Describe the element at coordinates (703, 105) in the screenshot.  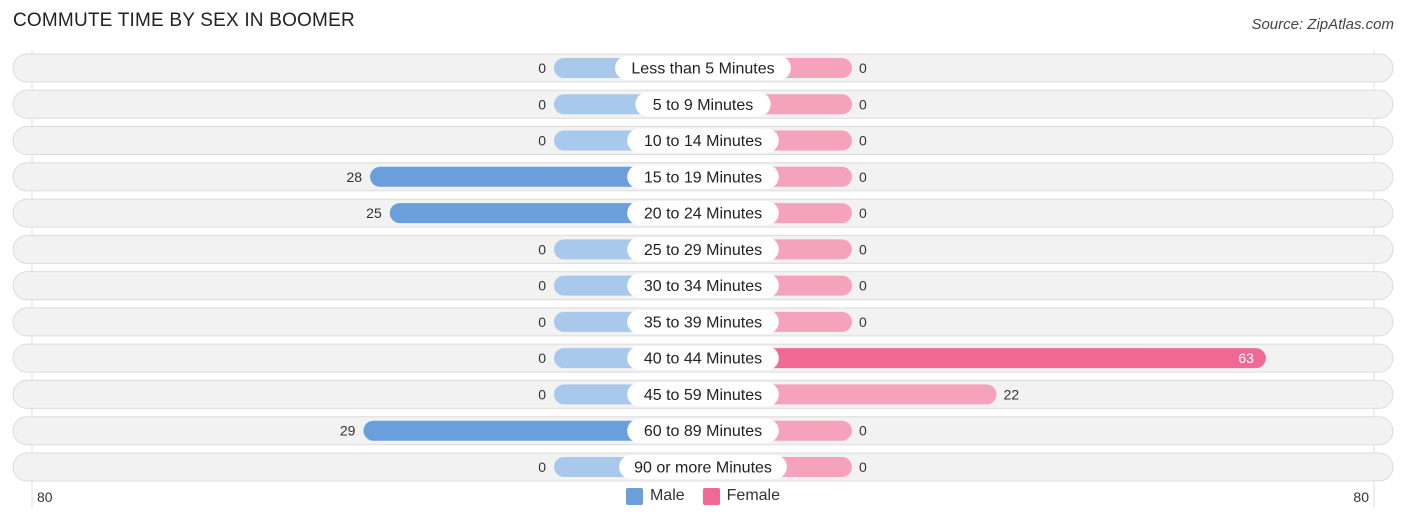
I see `category-label: 5 to 9 Minutes` at that location.